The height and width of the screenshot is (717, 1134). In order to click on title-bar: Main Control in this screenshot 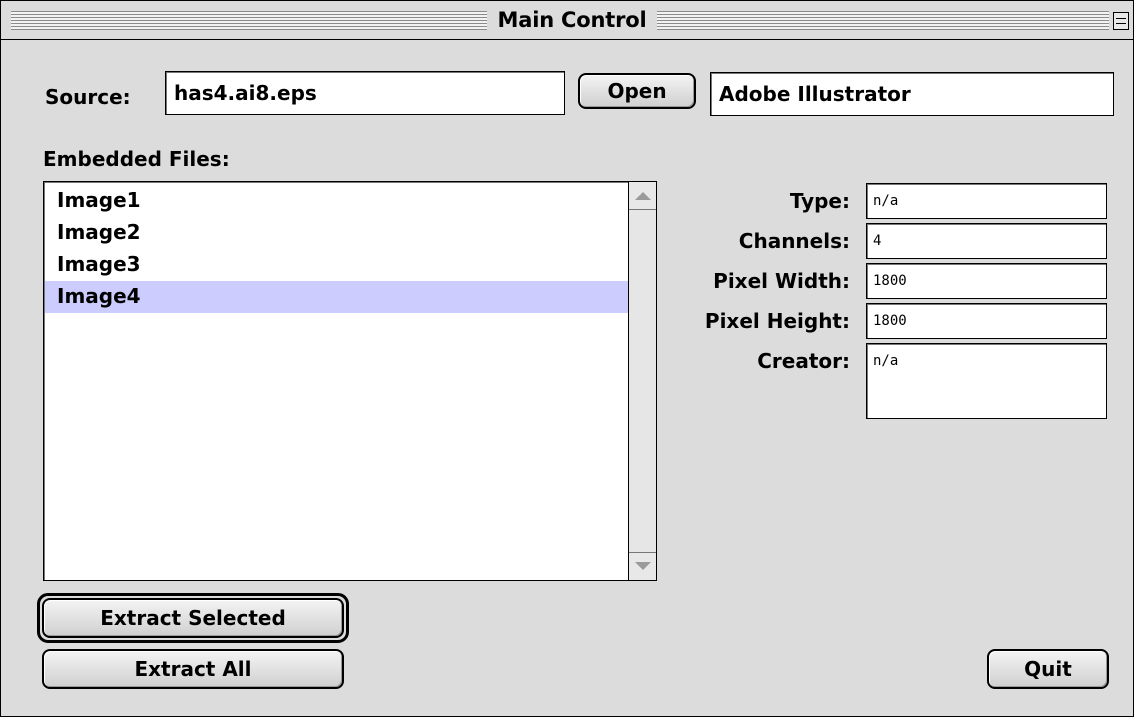, I will do `click(567, 20)`.